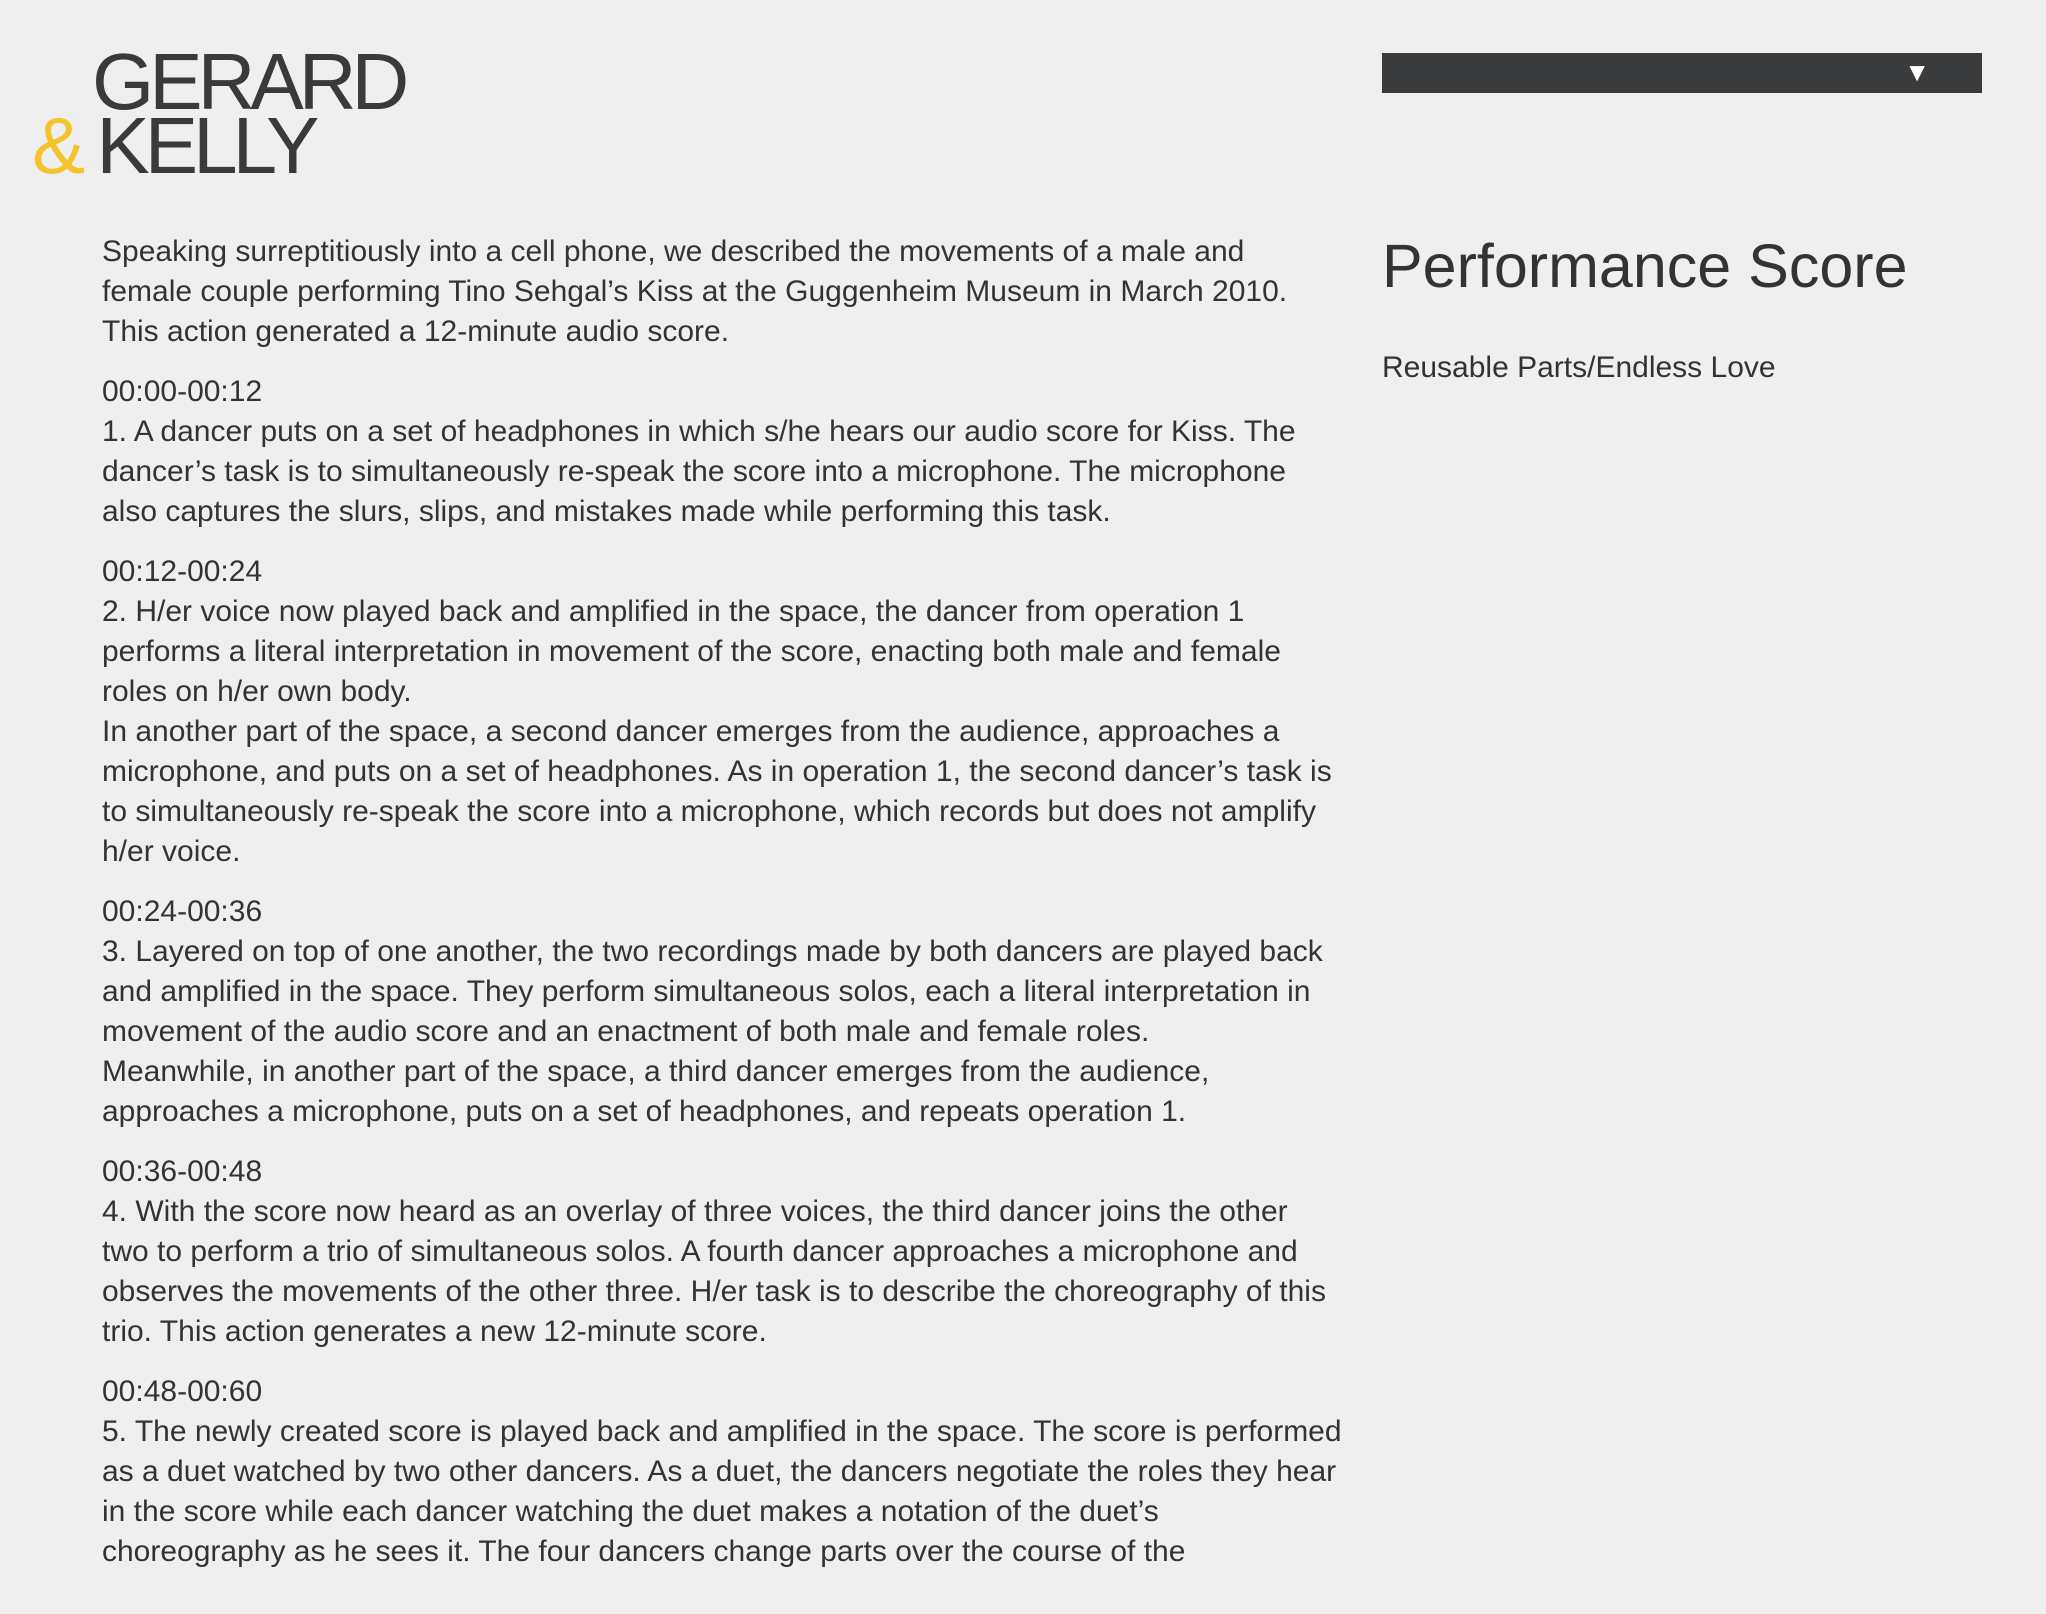 This screenshot has width=2046, height=1614. Describe the element at coordinates (1645, 266) in the screenshot. I see `sidebar-title: Performance Score` at that location.